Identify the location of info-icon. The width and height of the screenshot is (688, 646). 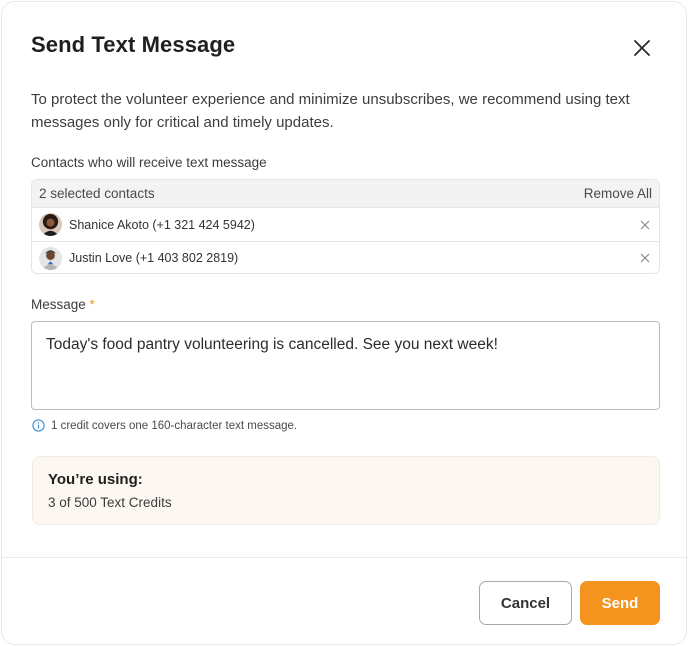
(38, 425).